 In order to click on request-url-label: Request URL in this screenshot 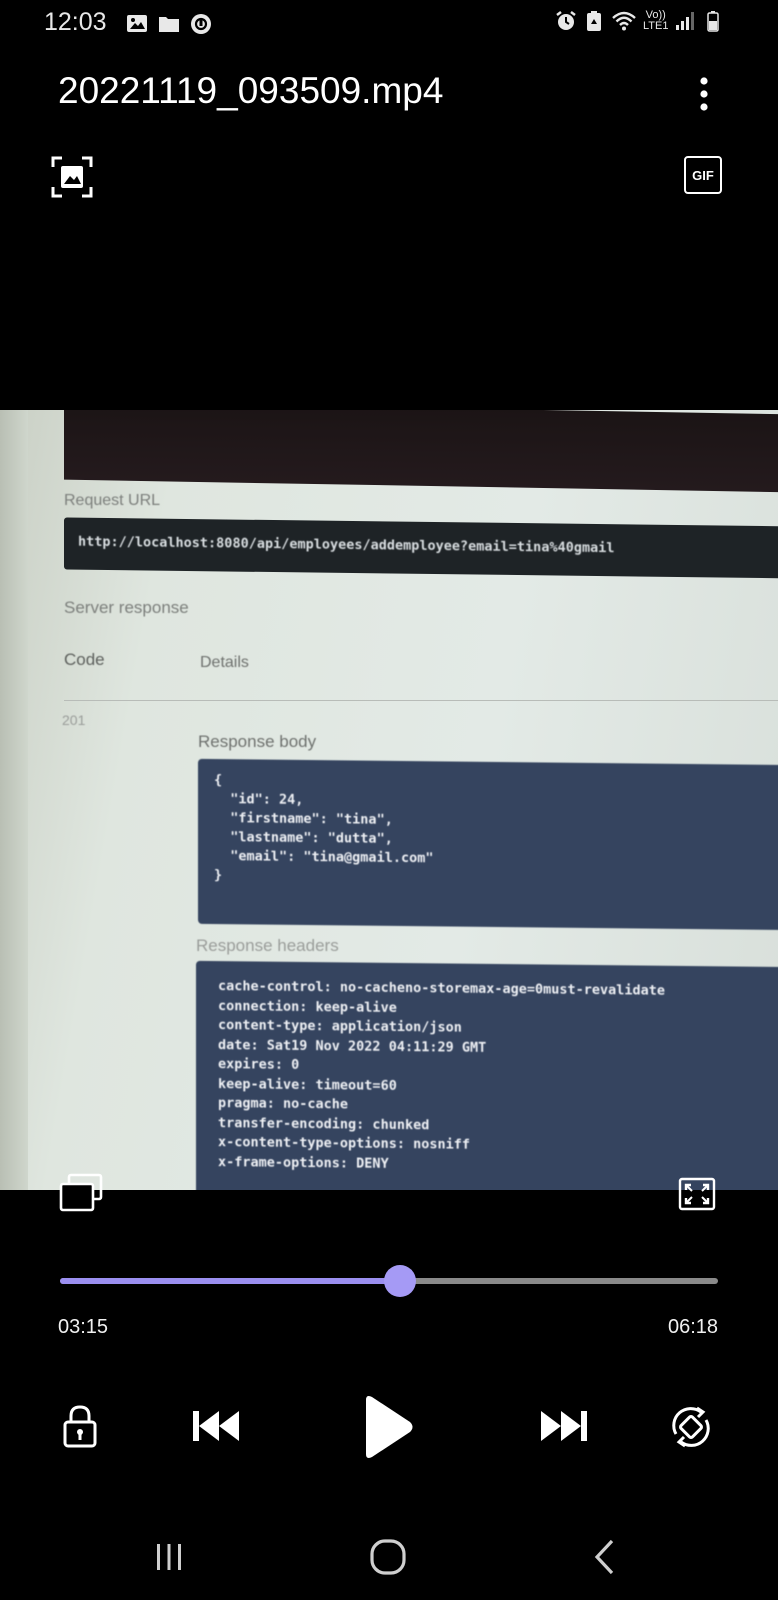, I will do `click(112, 500)`.